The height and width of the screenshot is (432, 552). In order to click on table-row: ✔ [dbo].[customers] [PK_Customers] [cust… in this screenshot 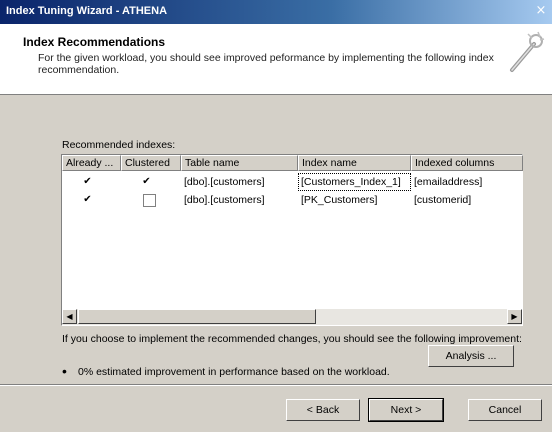, I will do `click(292, 200)`.